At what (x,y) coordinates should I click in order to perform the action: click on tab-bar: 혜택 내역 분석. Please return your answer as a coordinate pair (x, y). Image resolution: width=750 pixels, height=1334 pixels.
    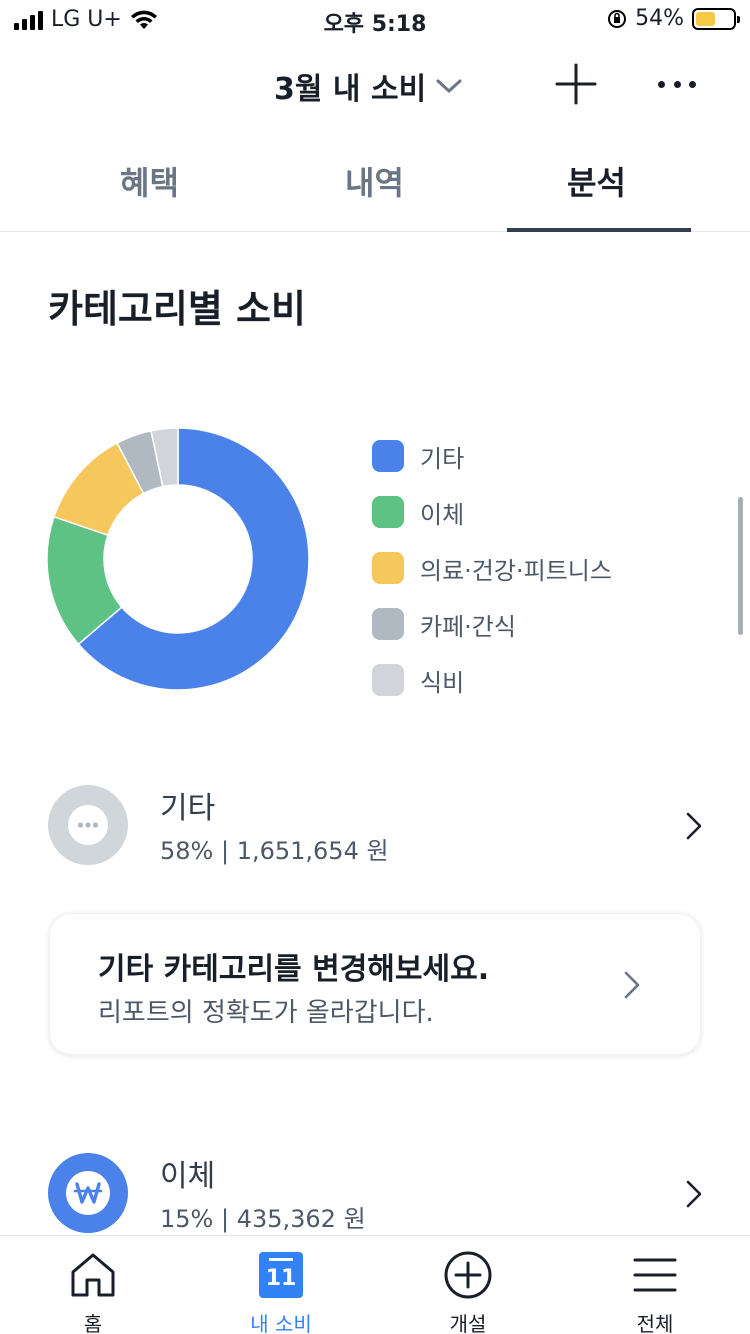
    Looking at the image, I should click on (375, 186).